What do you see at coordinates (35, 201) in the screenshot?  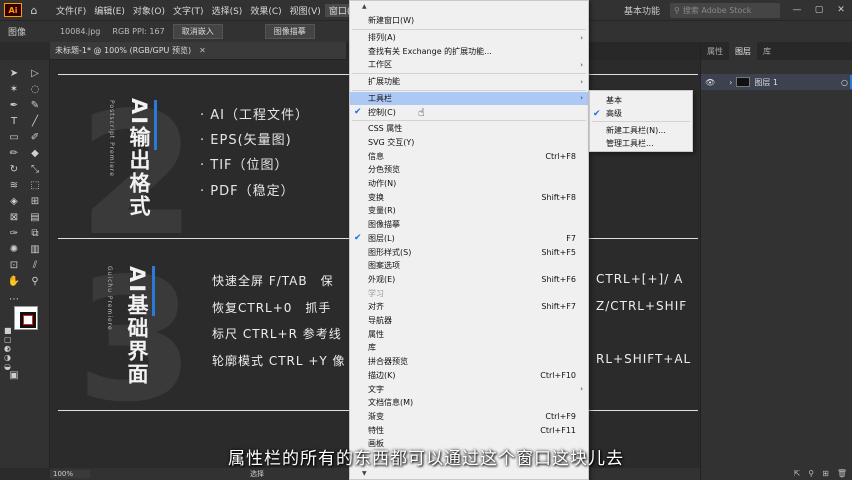 I see `perspective-grid-icon: ⊞` at bounding box center [35, 201].